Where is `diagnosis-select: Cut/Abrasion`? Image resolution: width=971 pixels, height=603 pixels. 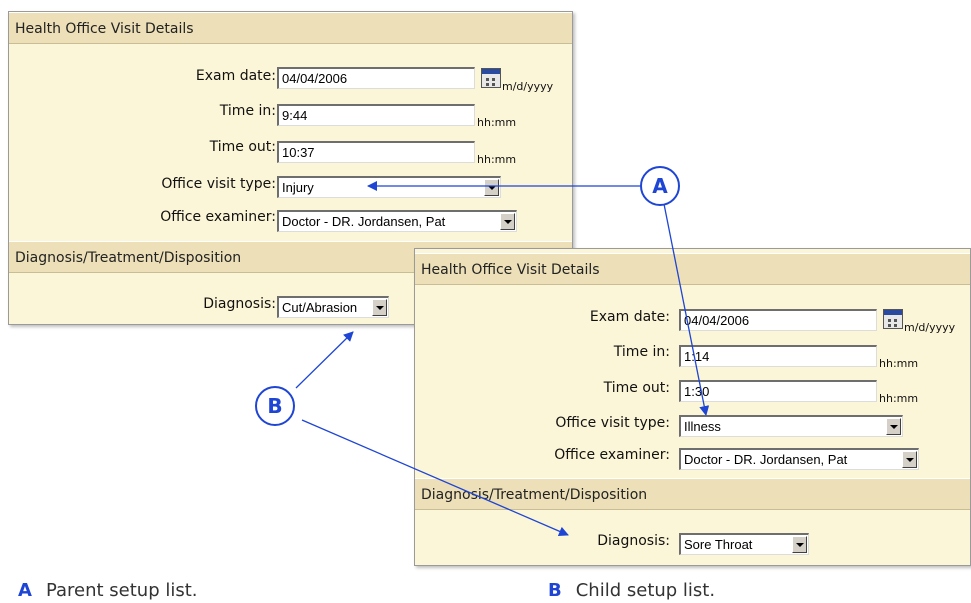 diagnosis-select: Cut/Abrasion is located at coordinates (333, 307).